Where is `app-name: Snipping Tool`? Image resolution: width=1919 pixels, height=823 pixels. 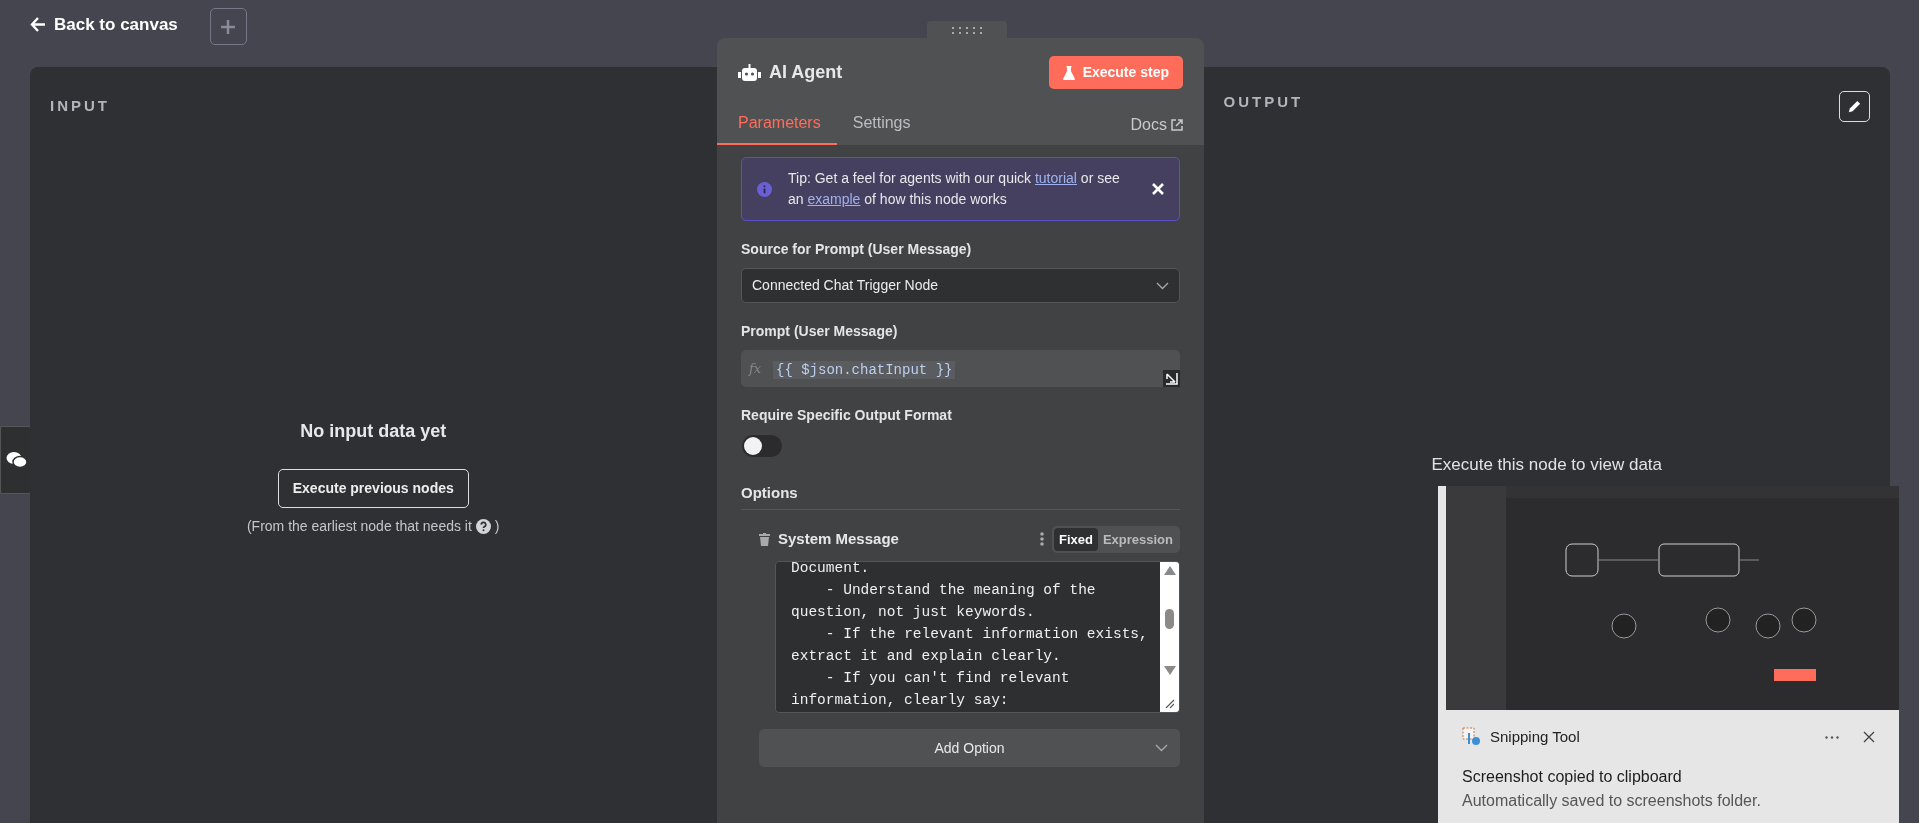 app-name: Snipping Tool is located at coordinates (1535, 737).